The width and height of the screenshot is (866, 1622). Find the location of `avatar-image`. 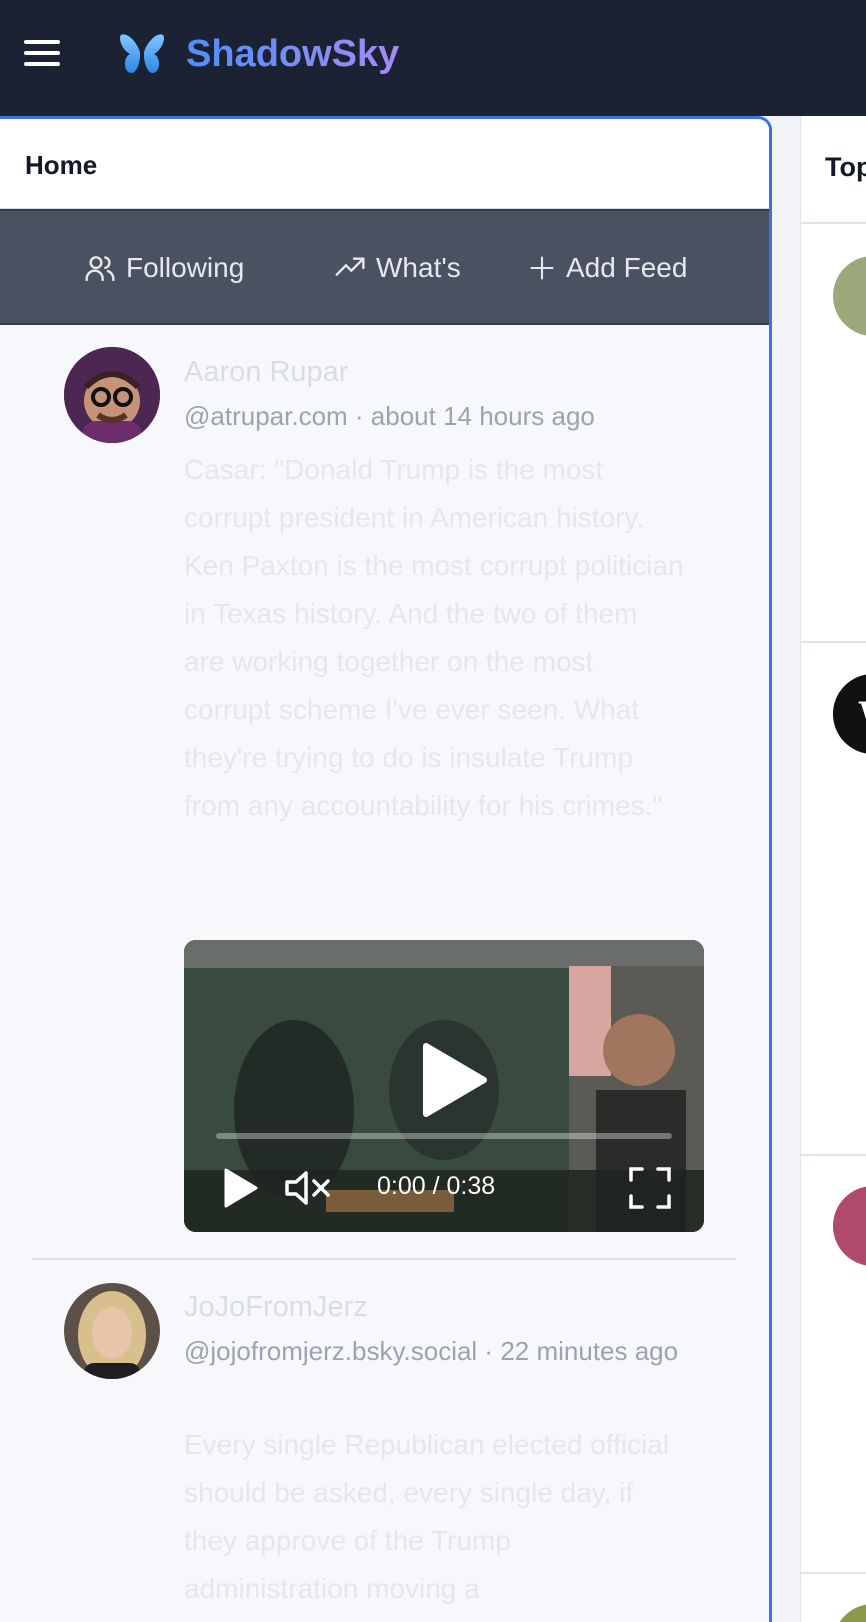

avatar-image is located at coordinates (112, 1331).